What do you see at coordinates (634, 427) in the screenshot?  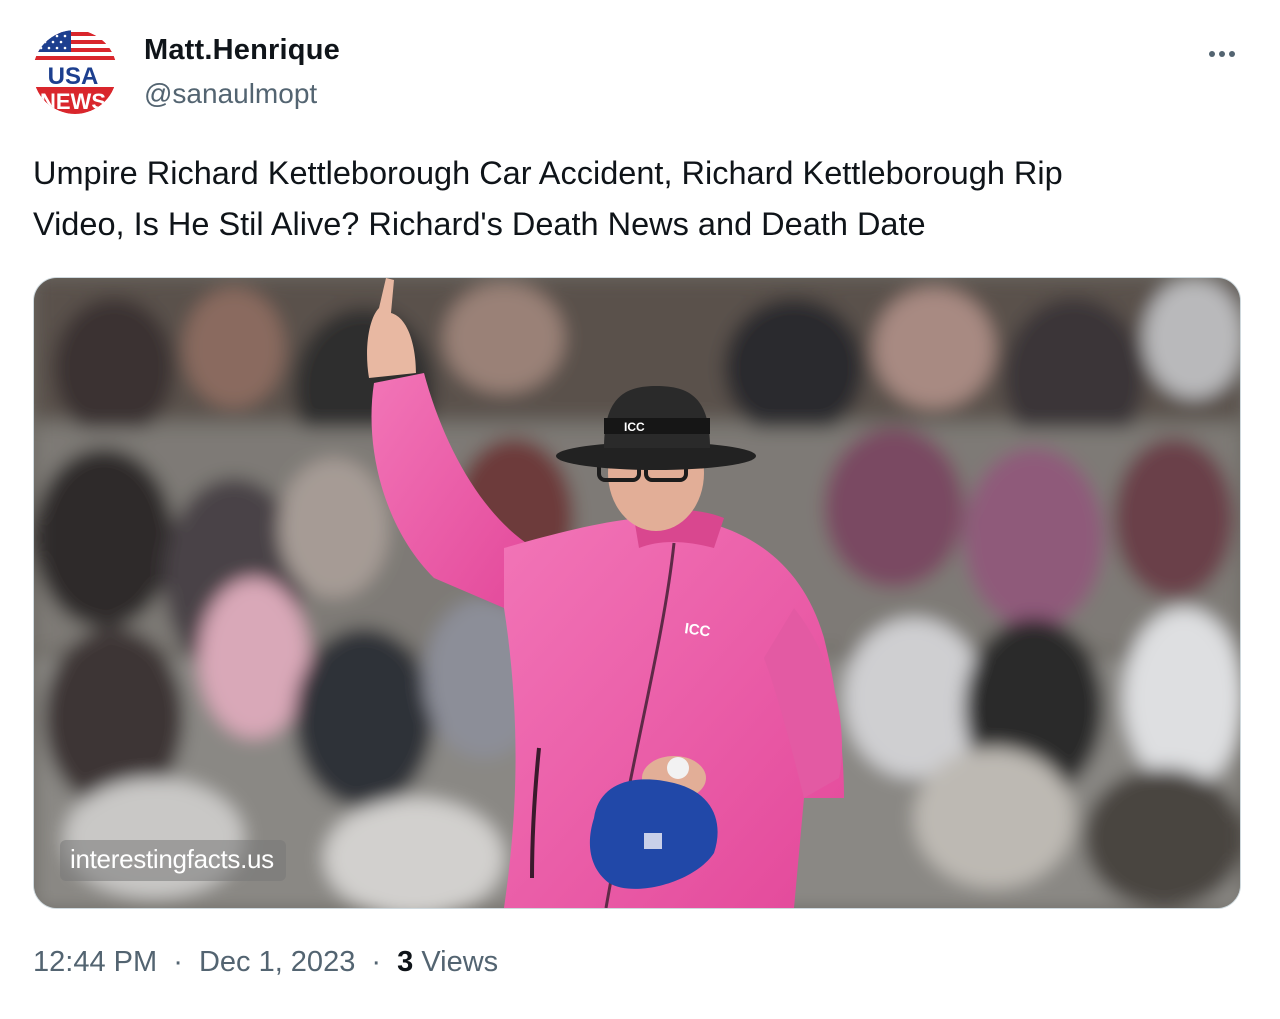 I see `hat-logo-text: ICC` at bounding box center [634, 427].